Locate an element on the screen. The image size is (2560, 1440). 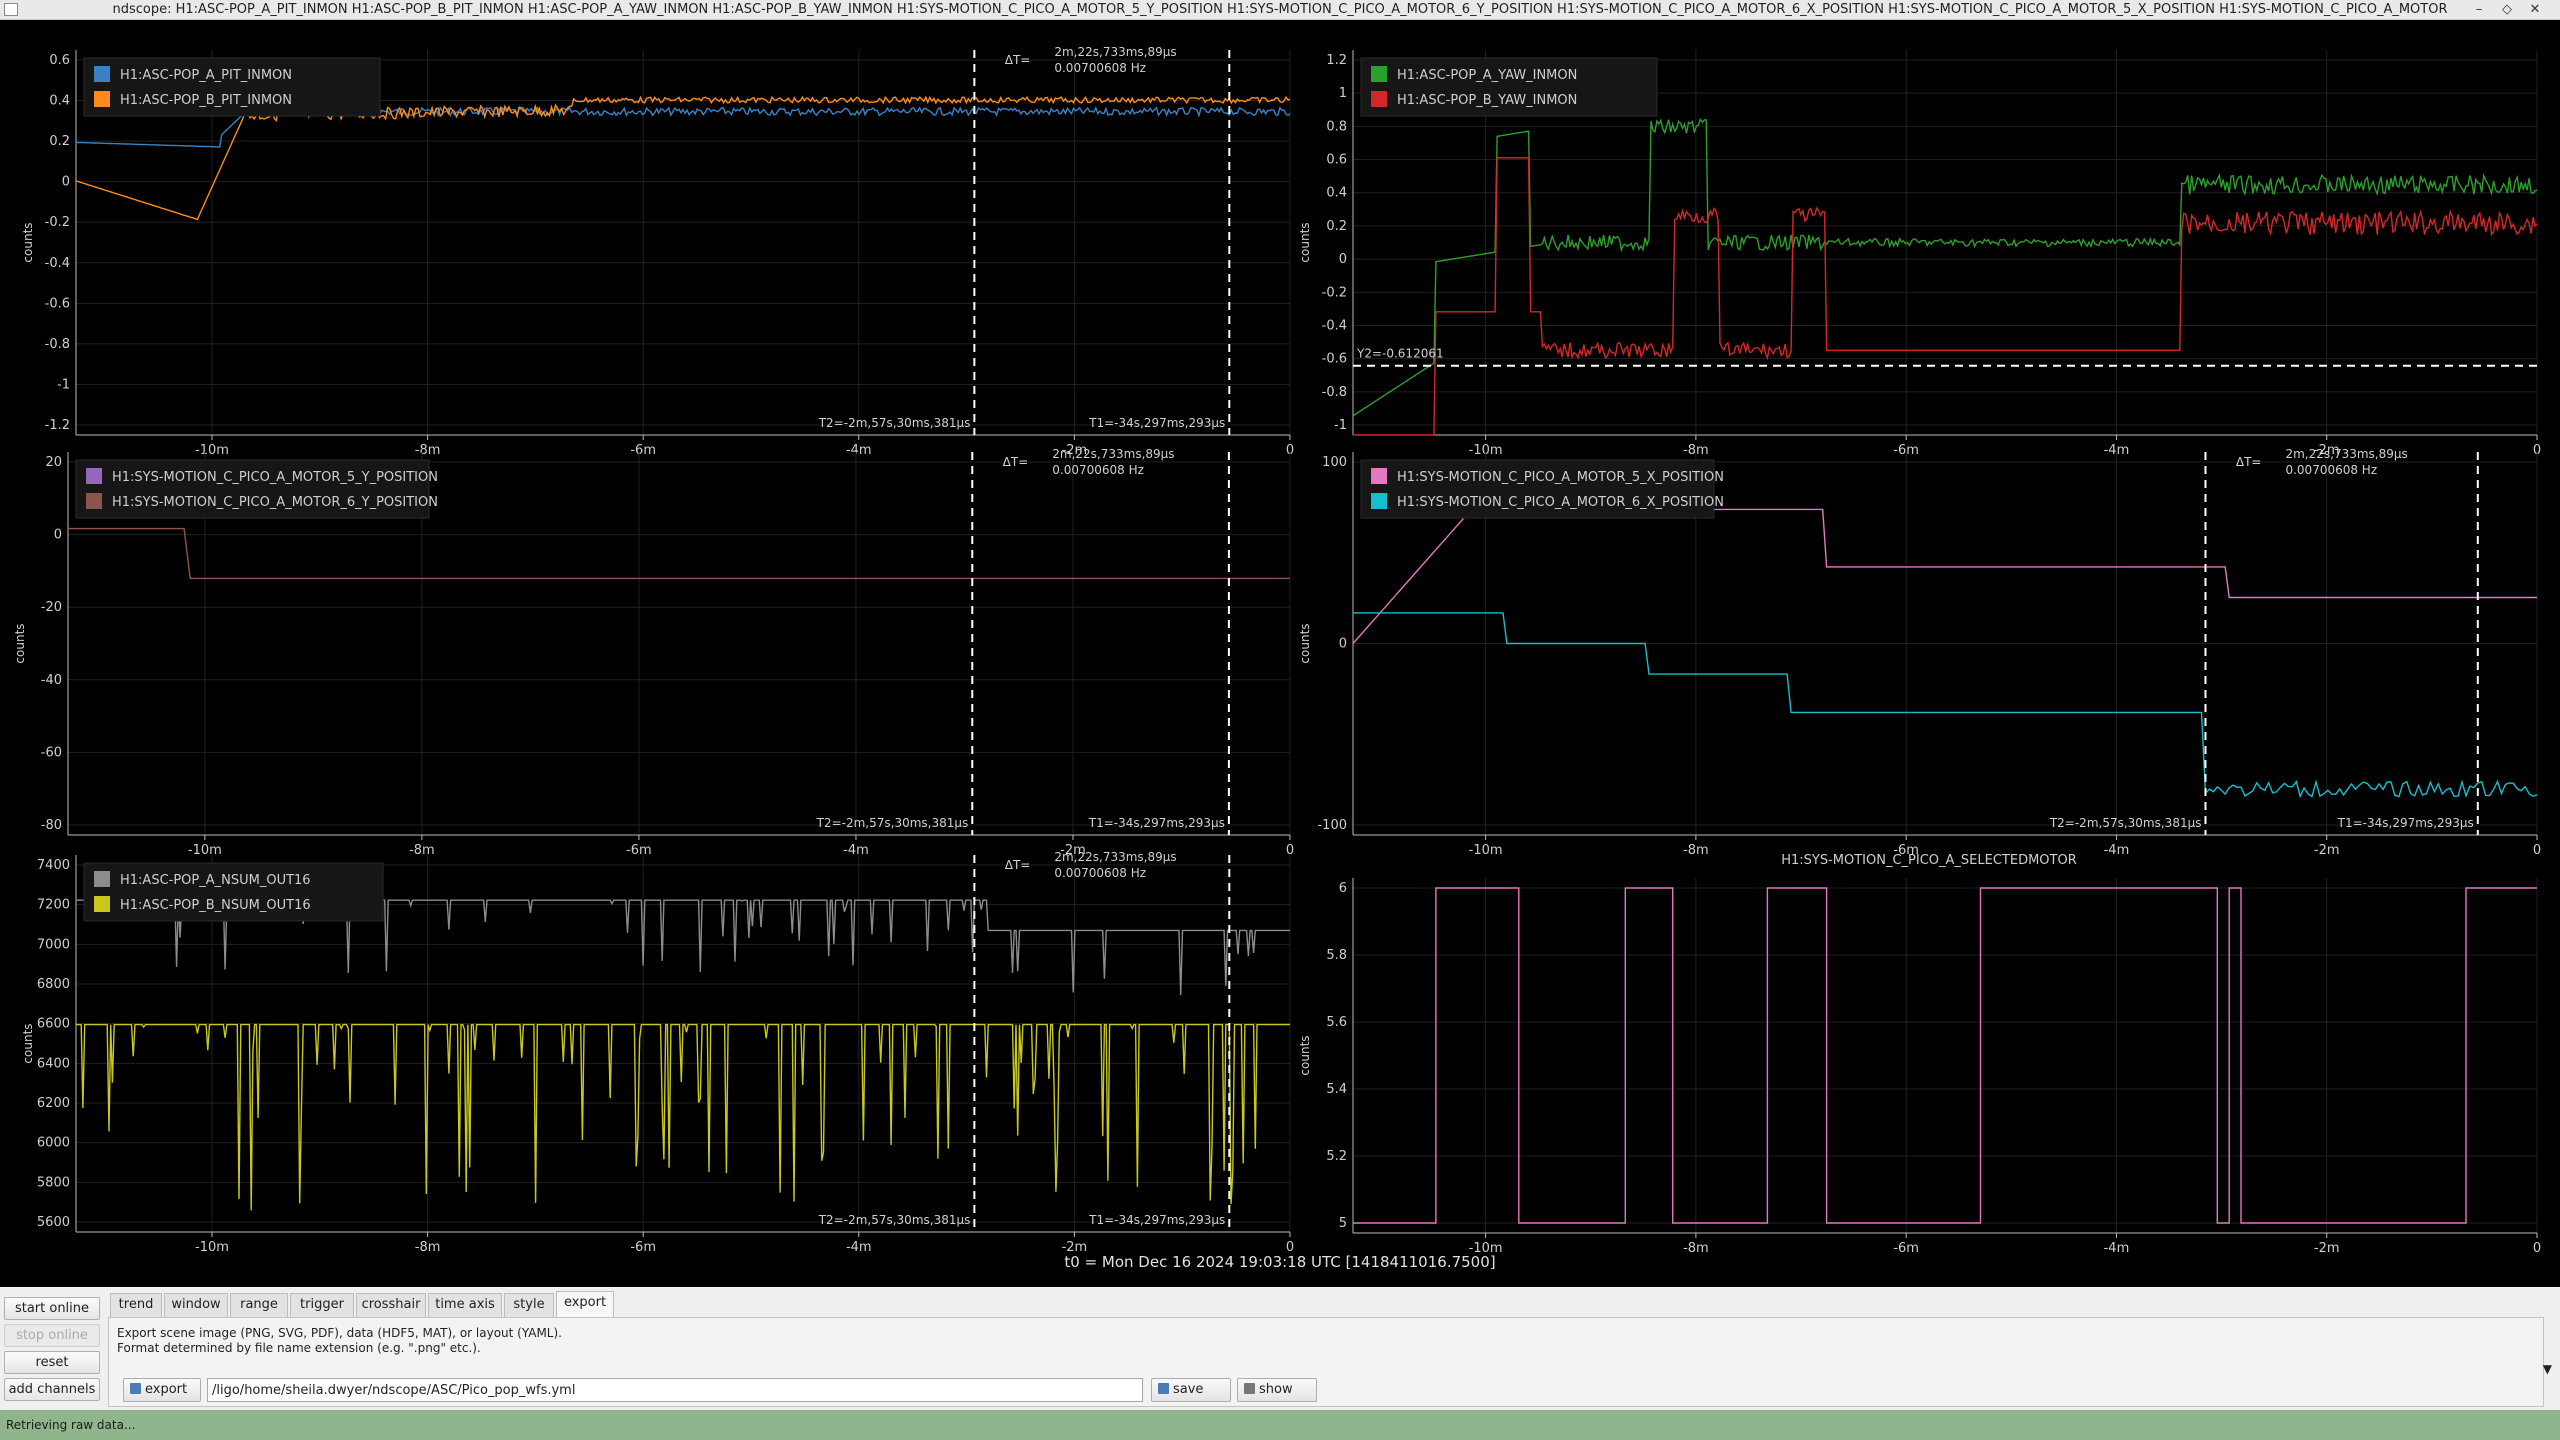
close-icon: ✕ is located at coordinates (2535, 10).